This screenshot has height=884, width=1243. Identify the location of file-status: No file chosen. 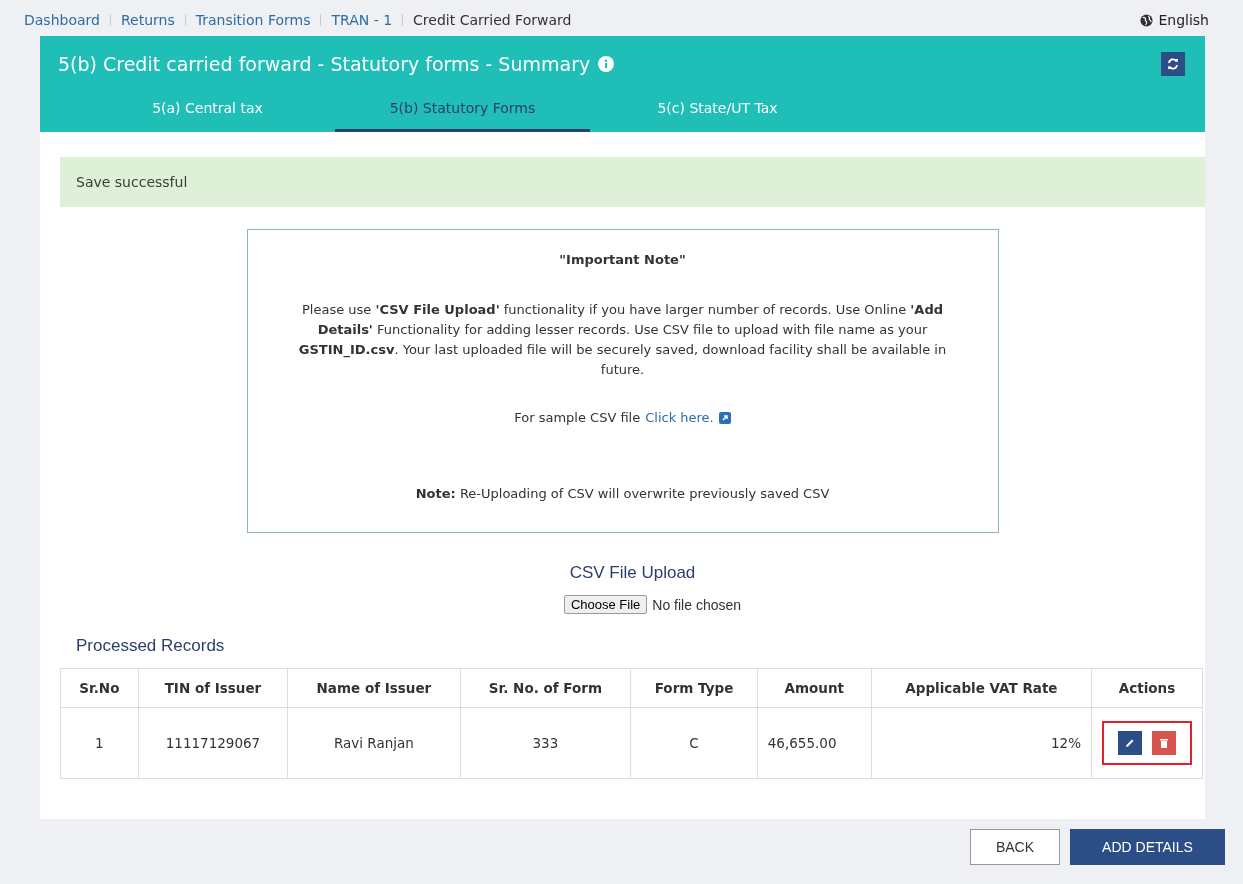
(697, 604).